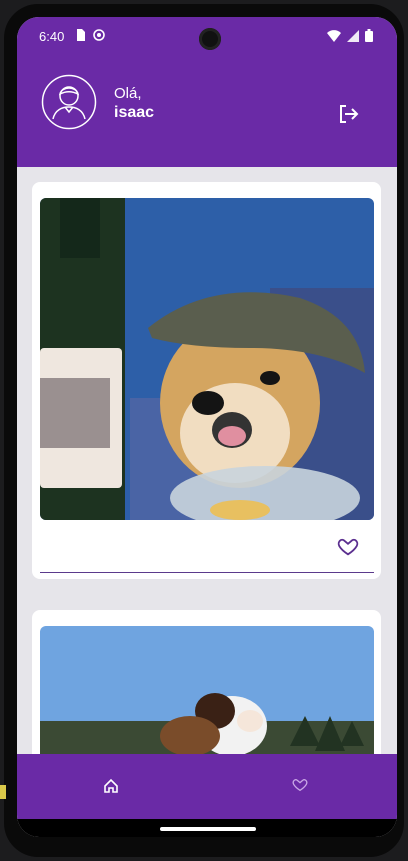 This screenshot has width=408, height=861. I want to click on dog-photo, so click(207, 690).